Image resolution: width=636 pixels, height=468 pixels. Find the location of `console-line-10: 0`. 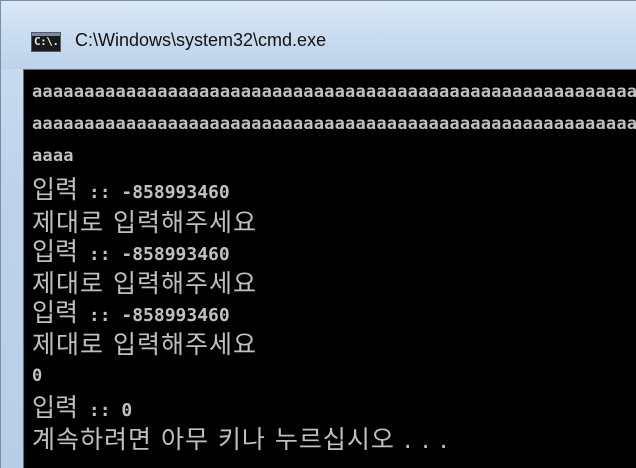

console-line-10: 0 is located at coordinates (37, 376).